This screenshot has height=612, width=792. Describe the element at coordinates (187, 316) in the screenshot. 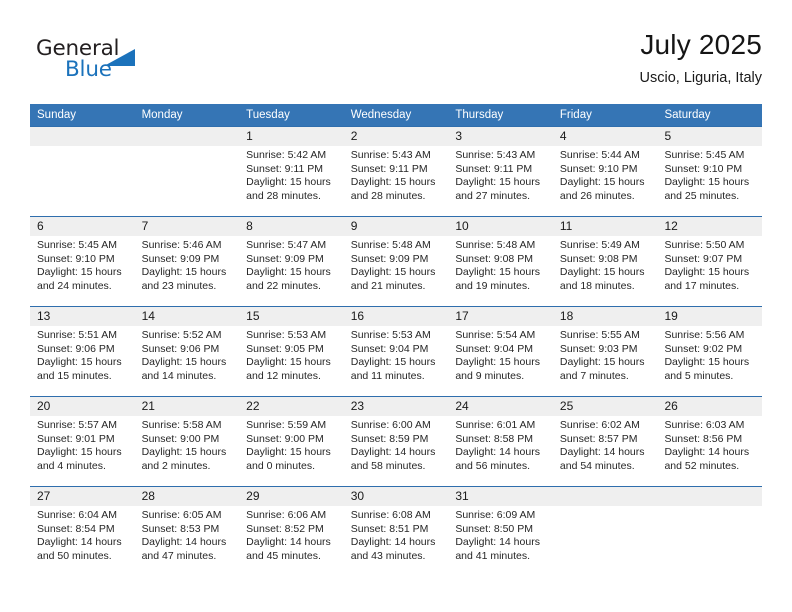

I see `day-number: 14` at that location.